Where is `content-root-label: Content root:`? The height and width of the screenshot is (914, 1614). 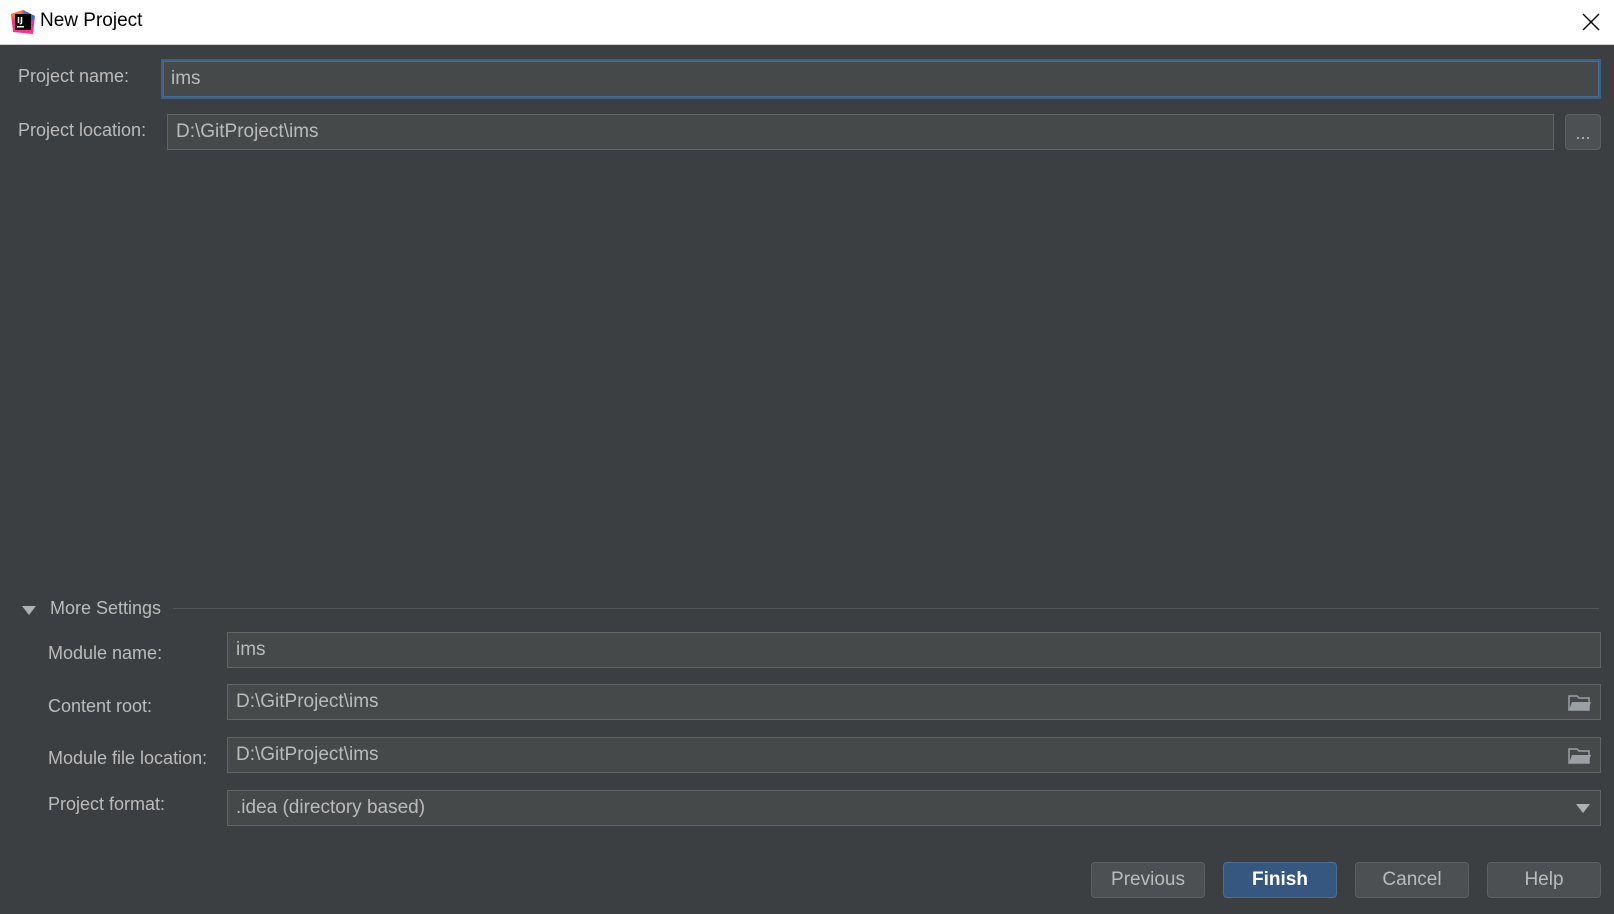 content-root-label: Content root: is located at coordinates (100, 706).